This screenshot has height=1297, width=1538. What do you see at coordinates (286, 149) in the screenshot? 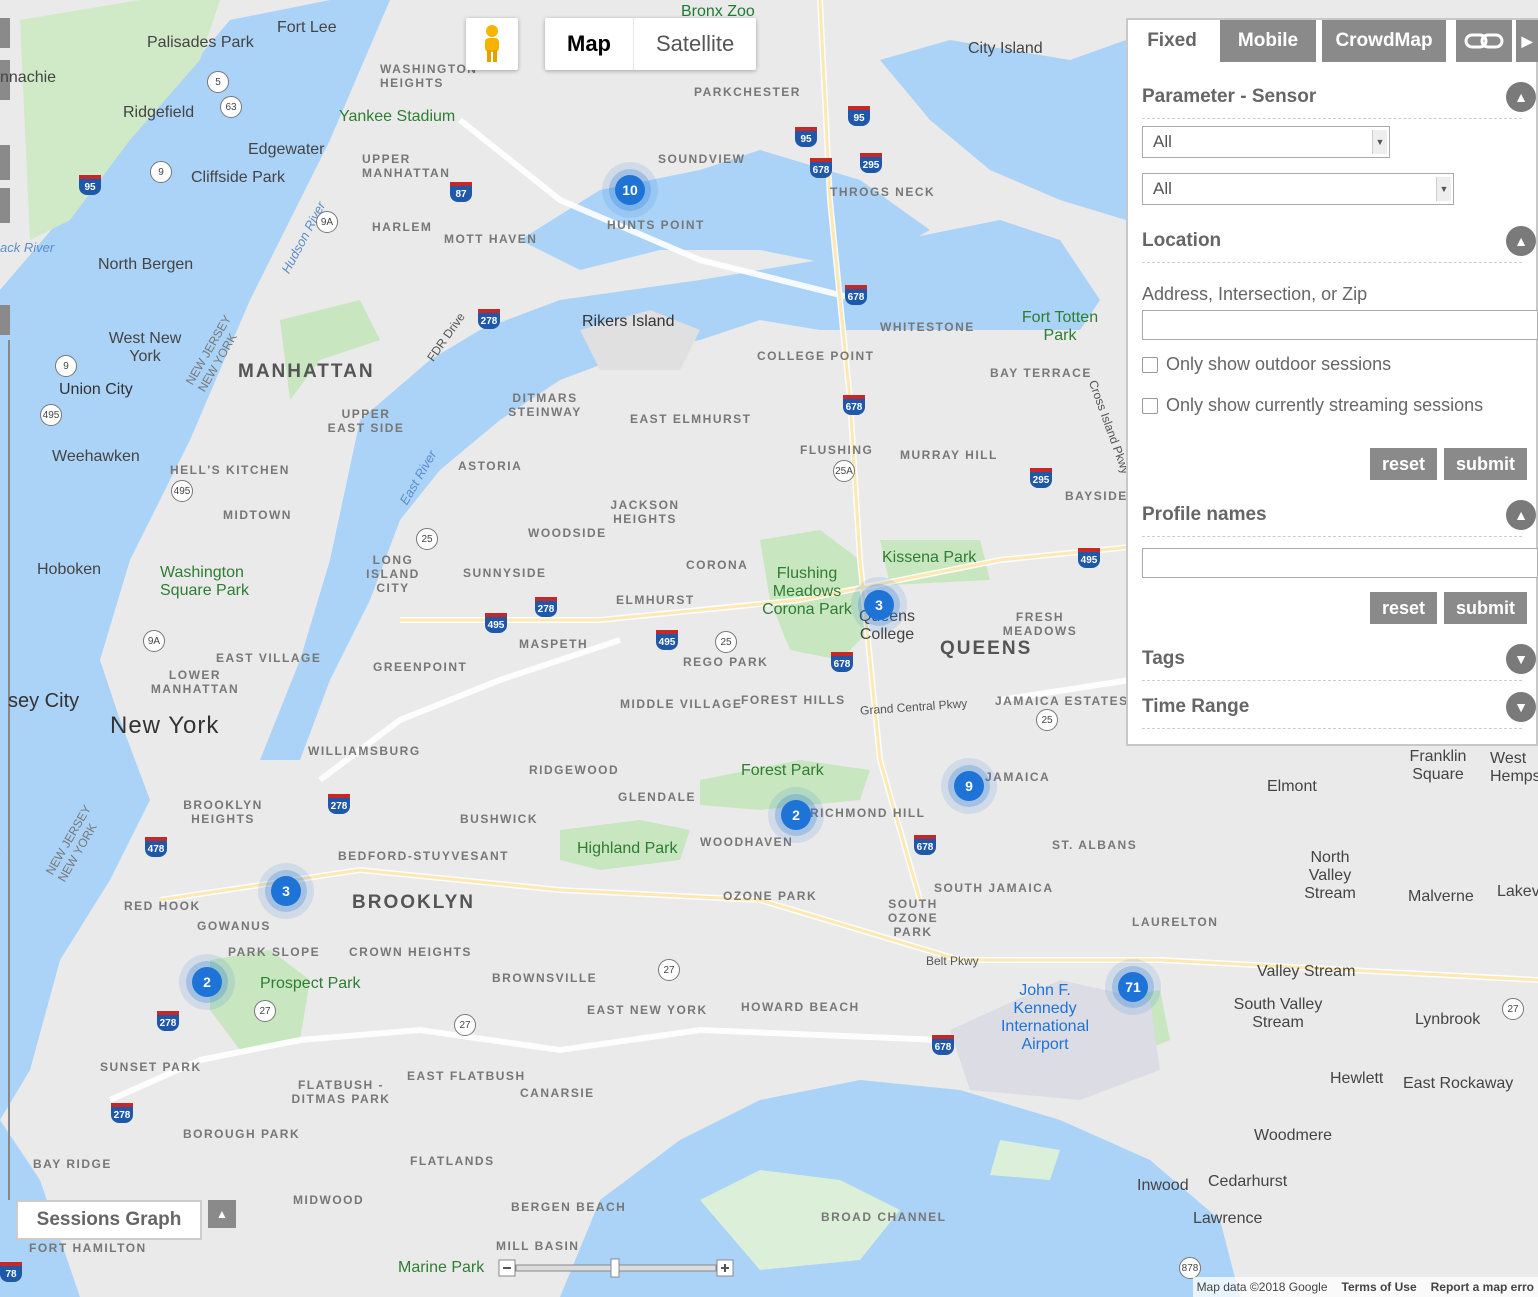
I see `map-label: Edgewater` at bounding box center [286, 149].